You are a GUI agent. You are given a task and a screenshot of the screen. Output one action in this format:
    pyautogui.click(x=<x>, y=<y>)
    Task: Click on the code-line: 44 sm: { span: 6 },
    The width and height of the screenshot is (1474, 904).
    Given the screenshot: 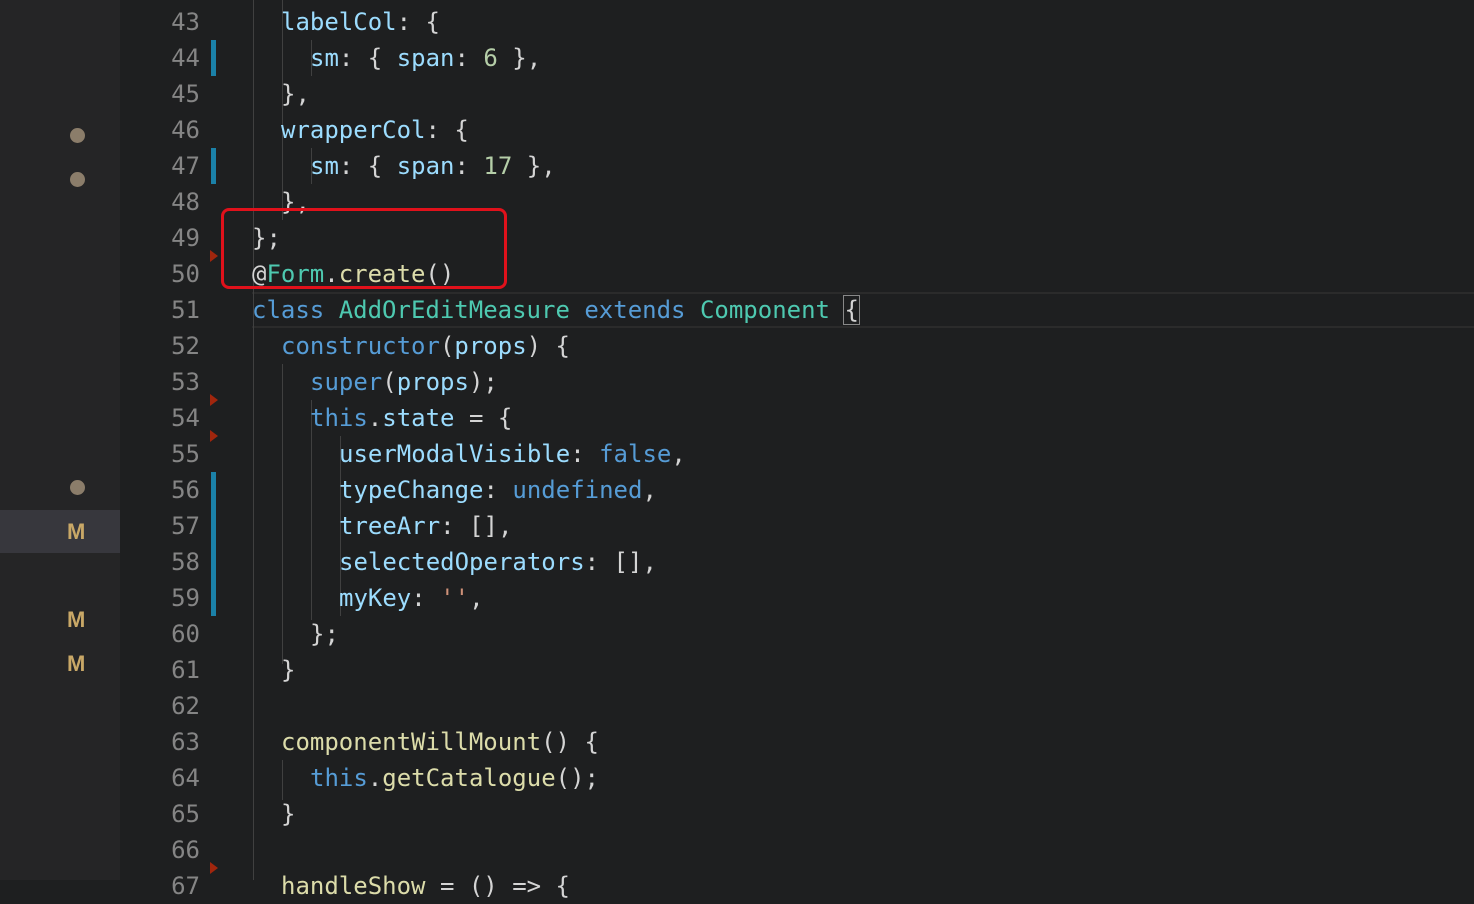 What is the action you would take?
    pyautogui.click(x=797, y=58)
    